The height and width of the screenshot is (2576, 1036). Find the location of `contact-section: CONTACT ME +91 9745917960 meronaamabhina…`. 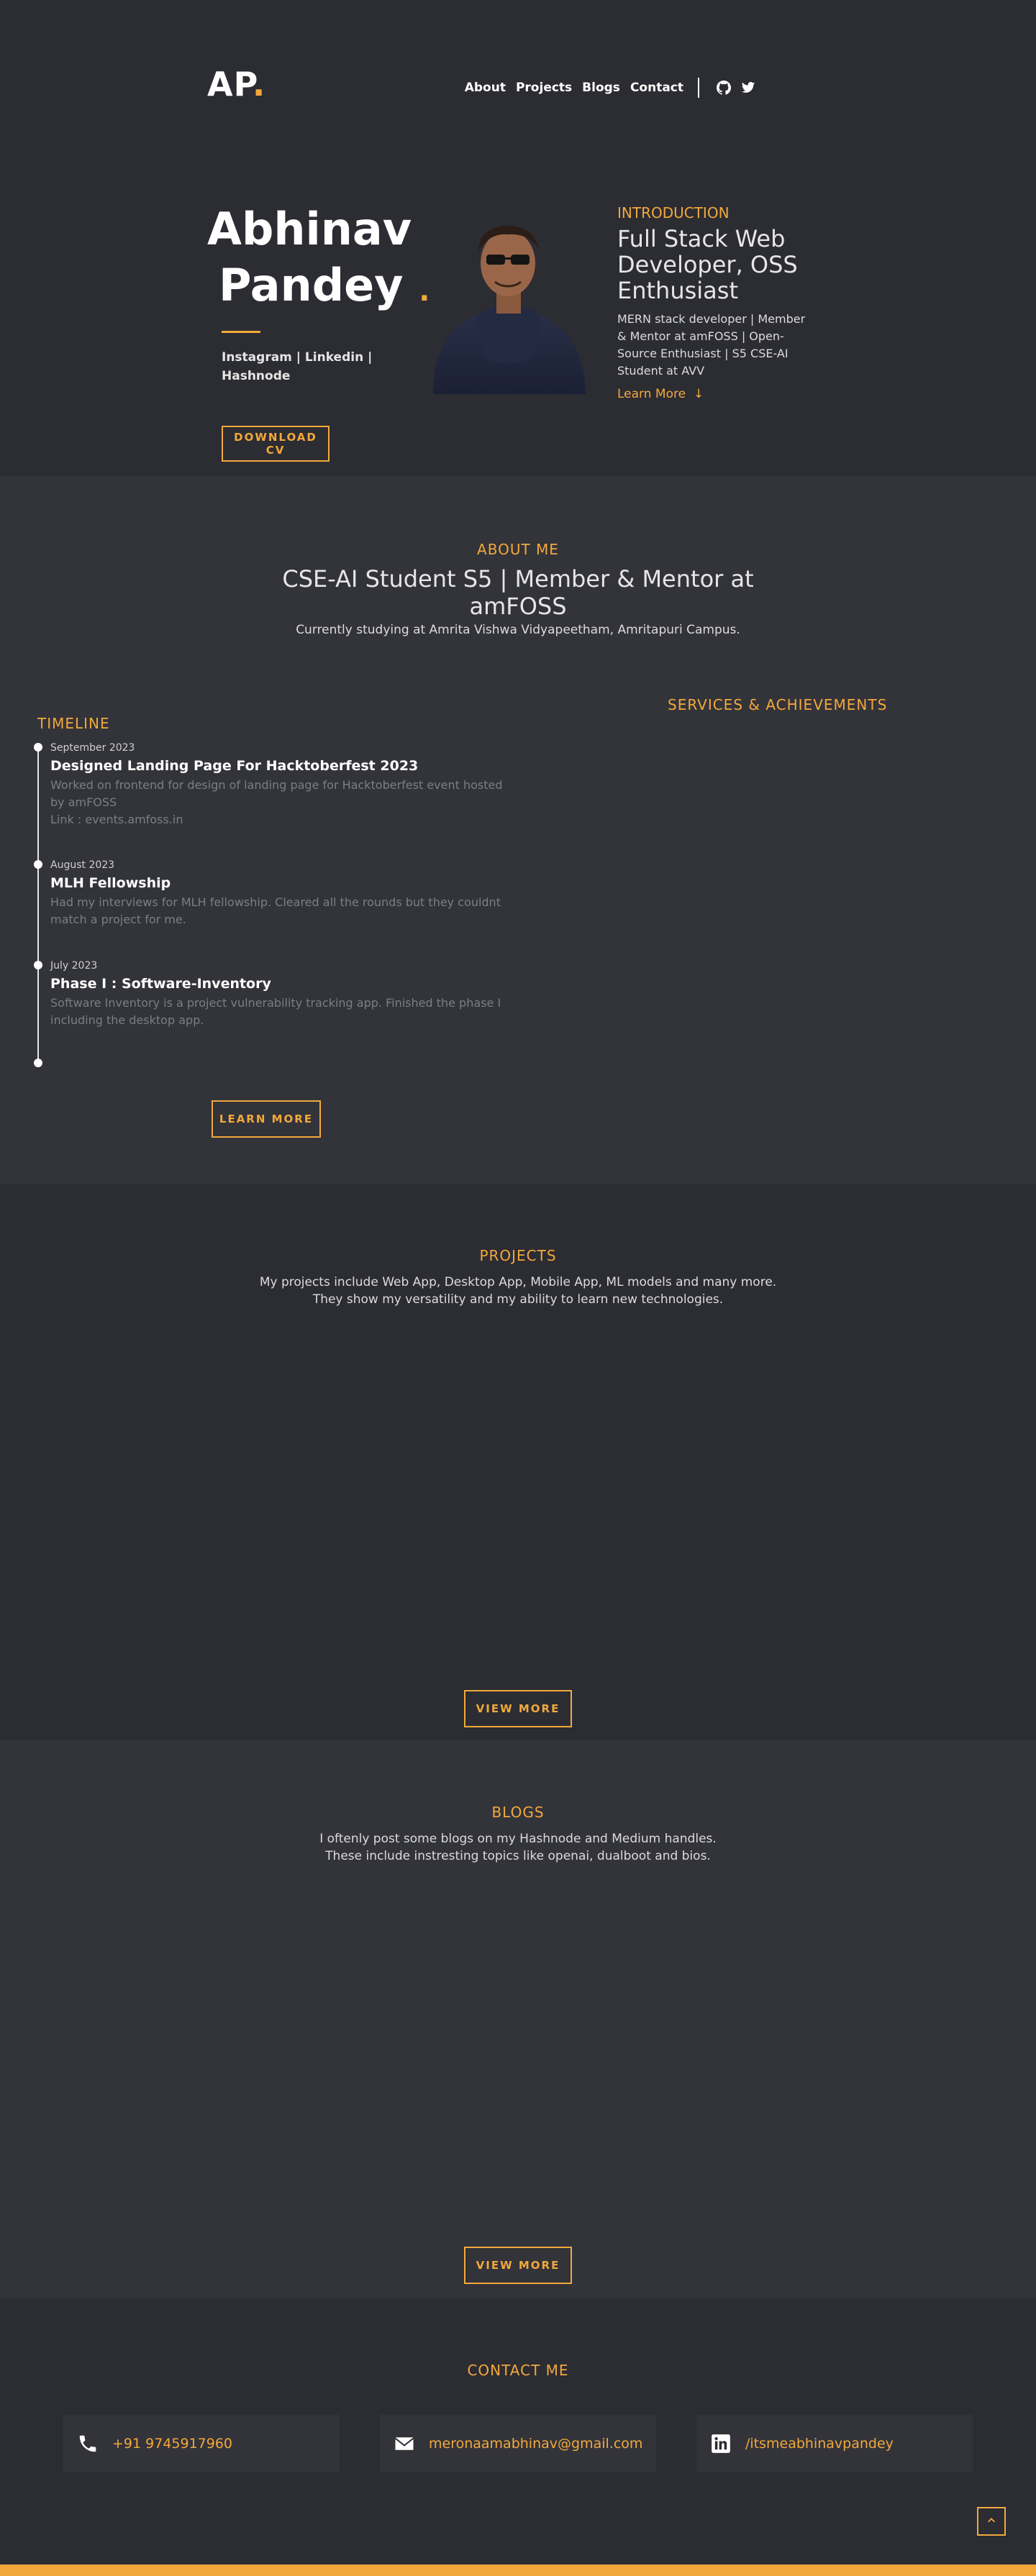

contact-section: CONTACT ME +91 9745917960 meronaamabhina… is located at coordinates (518, 2431).